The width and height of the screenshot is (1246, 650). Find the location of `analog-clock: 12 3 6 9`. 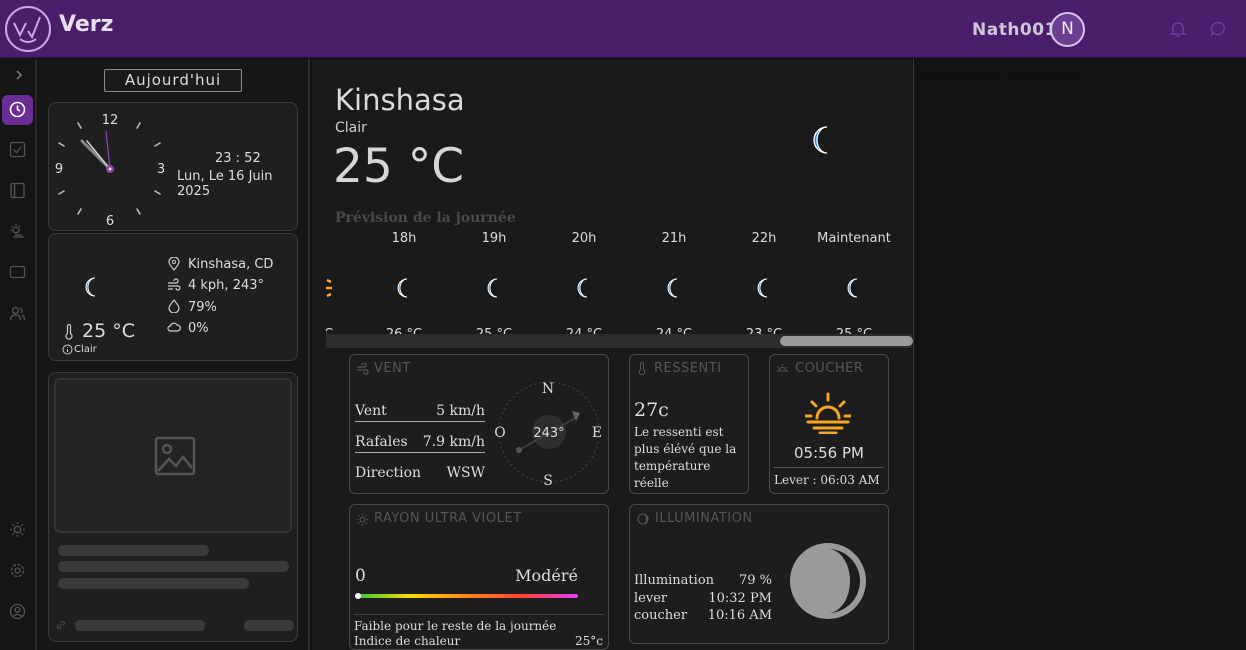

analog-clock: 12 3 6 9 is located at coordinates (110, 170).